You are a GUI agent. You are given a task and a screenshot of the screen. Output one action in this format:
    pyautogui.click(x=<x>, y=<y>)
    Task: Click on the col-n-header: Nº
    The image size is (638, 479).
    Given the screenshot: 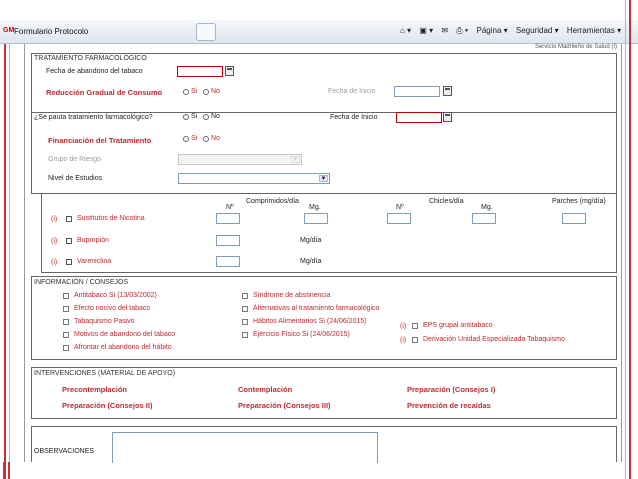 What is the action you would take?
    pyautogui.click(x=230, y=207)
    